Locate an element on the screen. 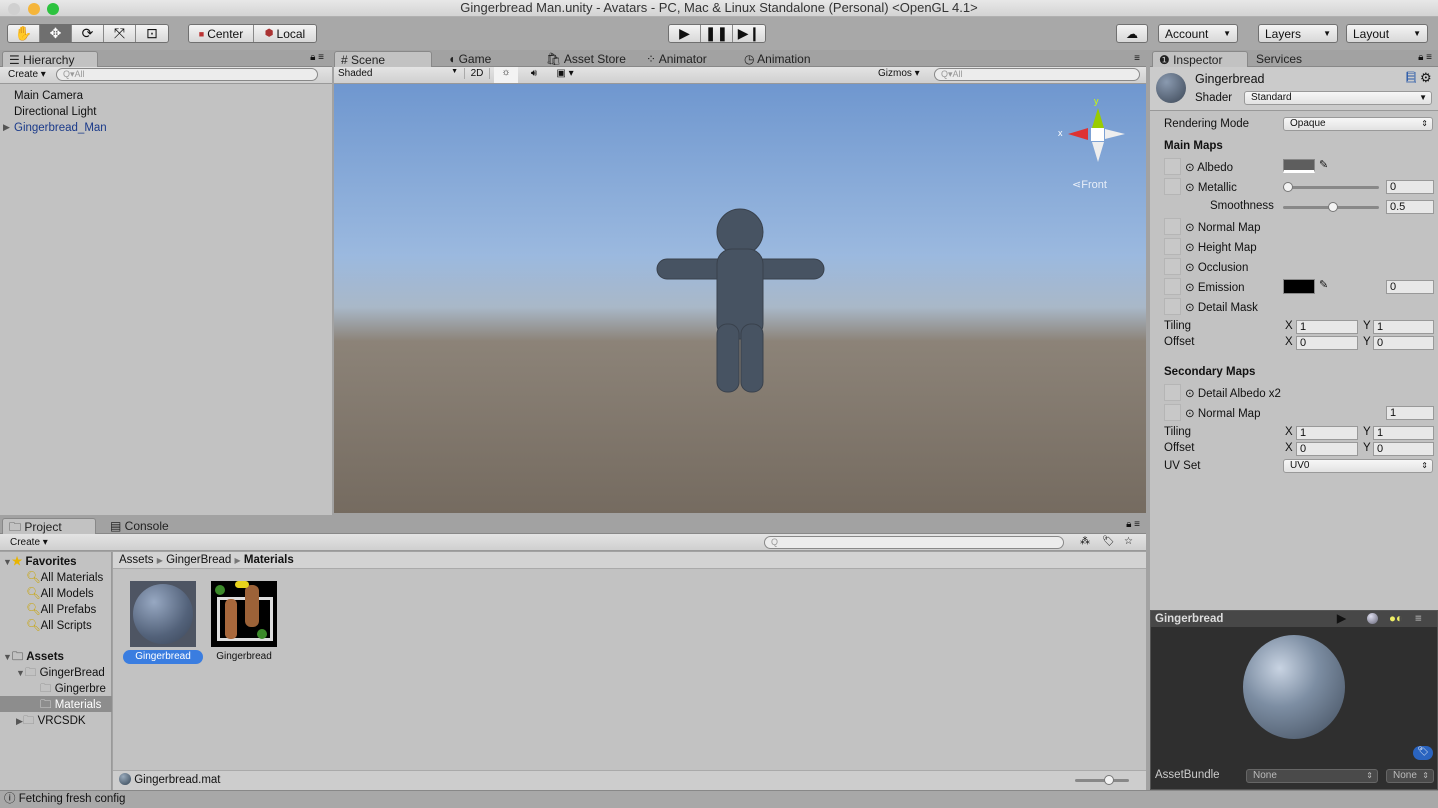 This screenshot has width=1438, height=808. secondary-tiling-x-input: 1 is located at coordinates (1327, 433).